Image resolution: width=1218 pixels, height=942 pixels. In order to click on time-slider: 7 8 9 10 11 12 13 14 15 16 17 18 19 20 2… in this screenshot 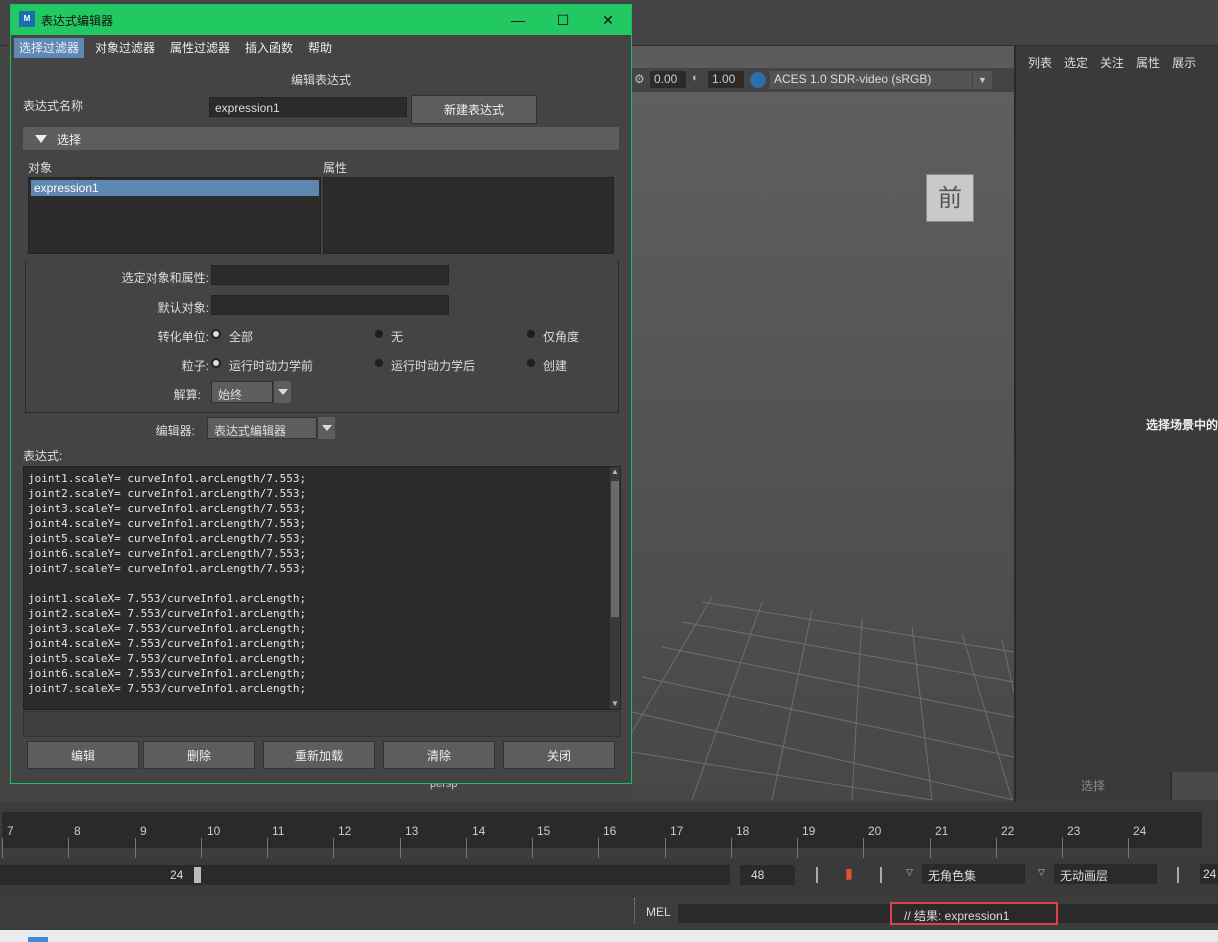, I will do `click(609, 831)`.